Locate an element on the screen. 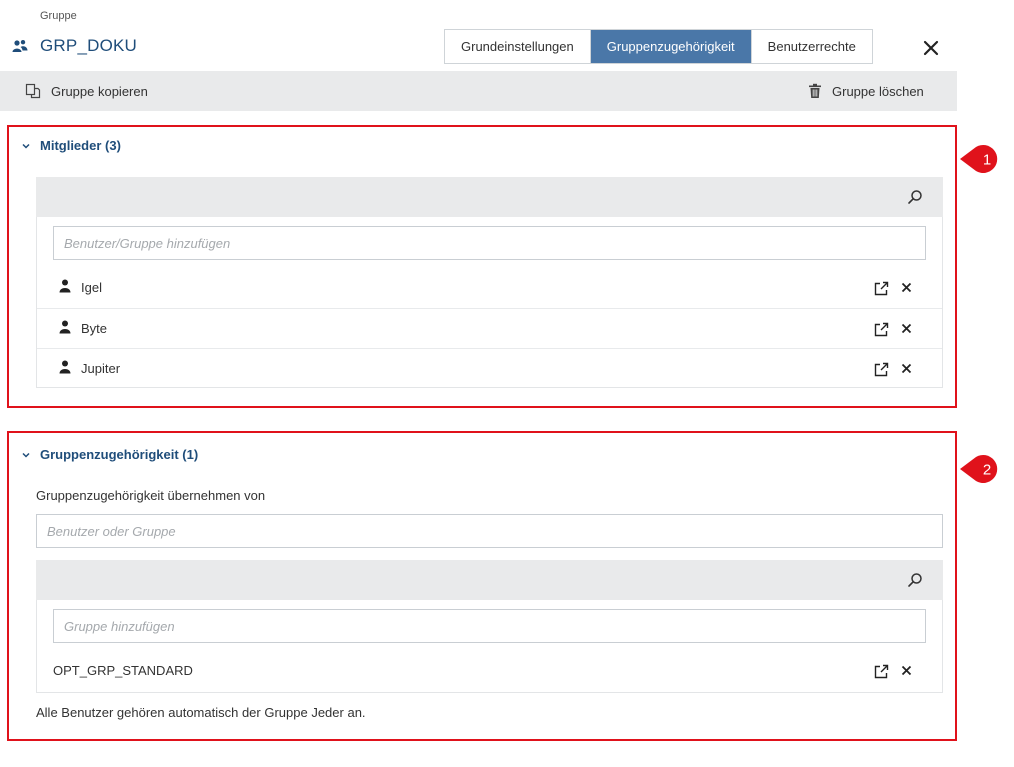  page-header: GRP_DOKU is located at coordinates (74, 46).